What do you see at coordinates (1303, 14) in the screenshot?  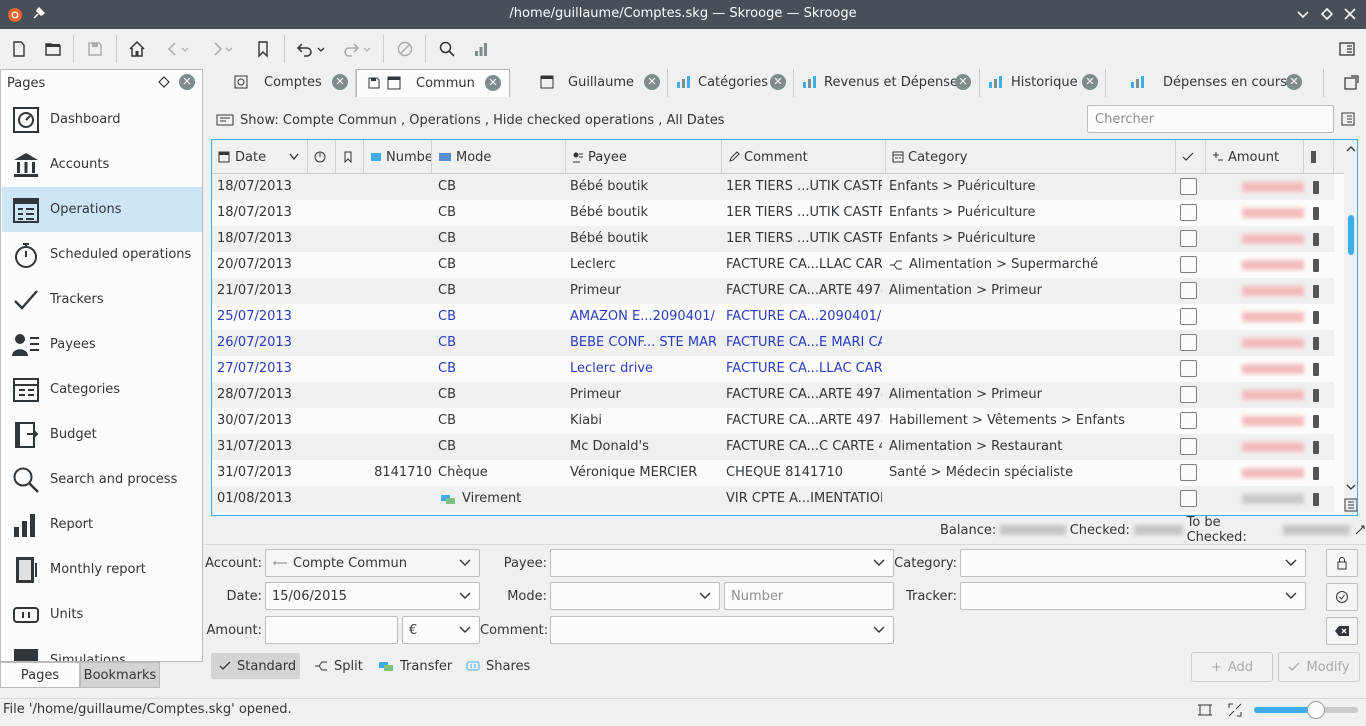 I see `minimize-icon` at bounding box center [1303, 14].